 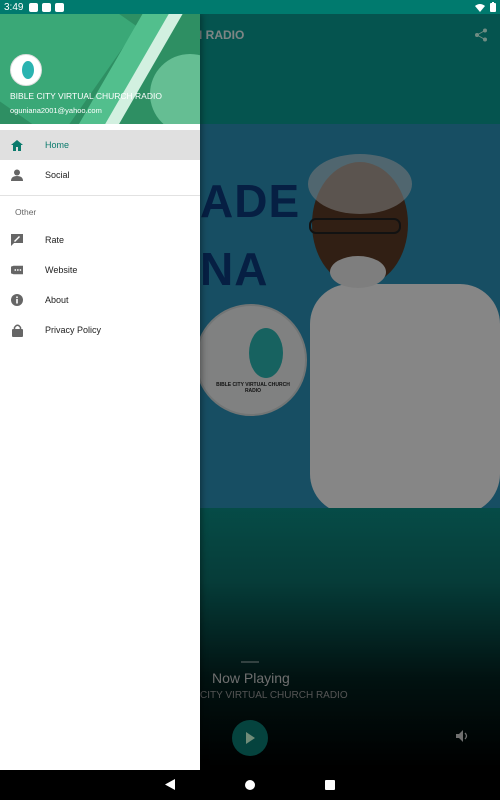 What do you see at coordinates (17, 300) in the screenshot?
I see `info-icon` at bounding box center [17, 300].